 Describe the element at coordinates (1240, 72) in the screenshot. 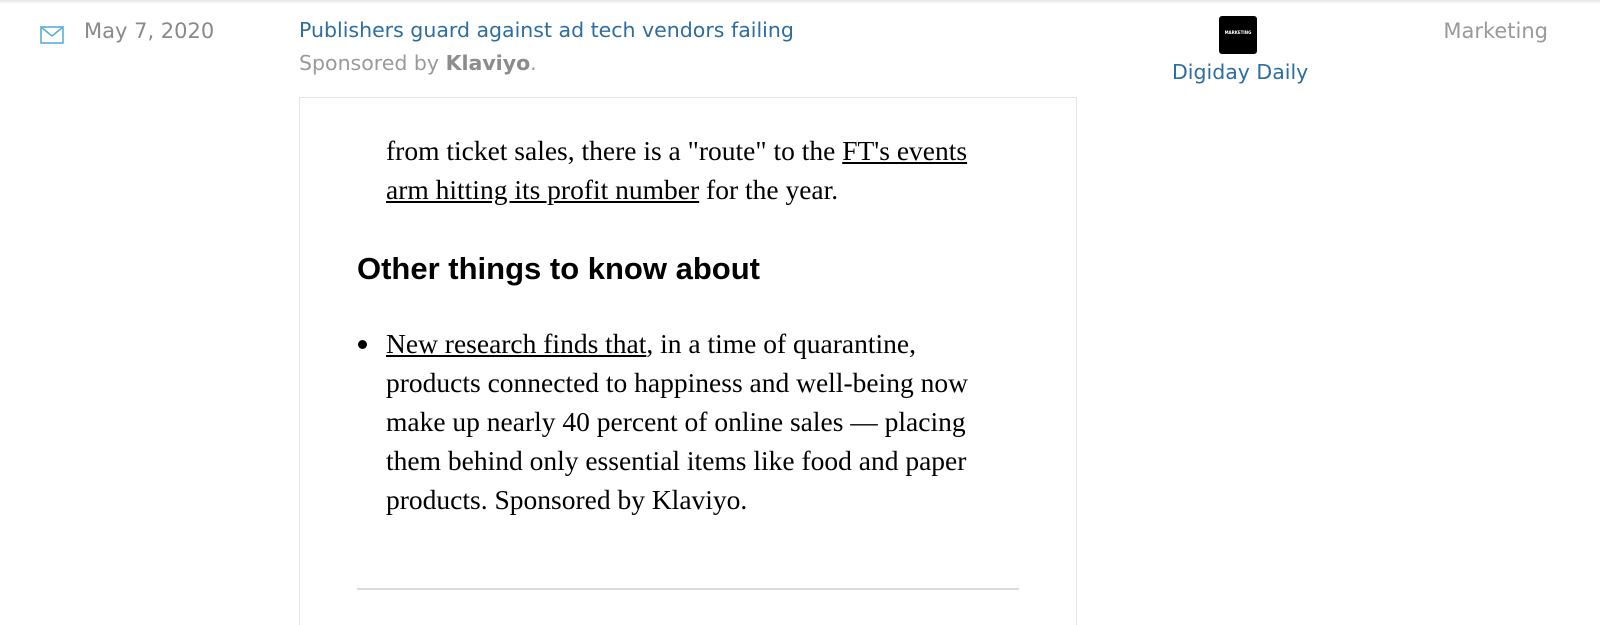

I see `publisher-name-link: Digiday Daily` at that location.